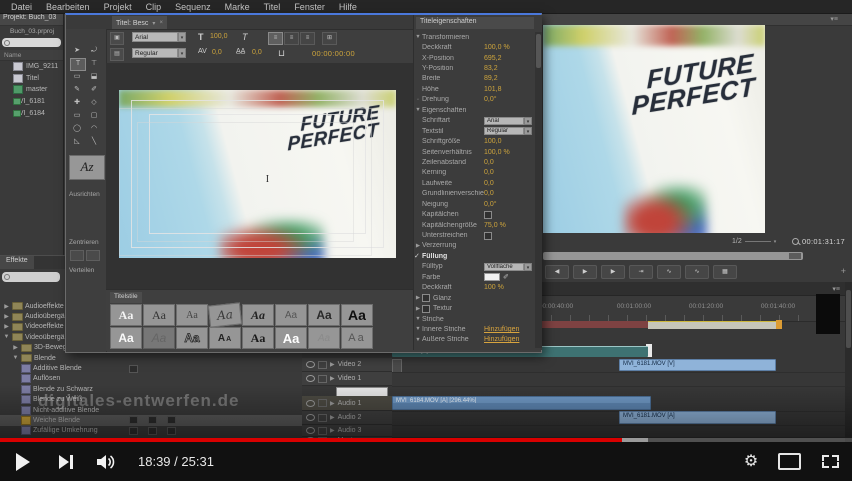  What do you see at coordinates (501, 339) in the screenshot?
I see `add-stroke-link: Hinzufügen` at bounding box center [501, 339].